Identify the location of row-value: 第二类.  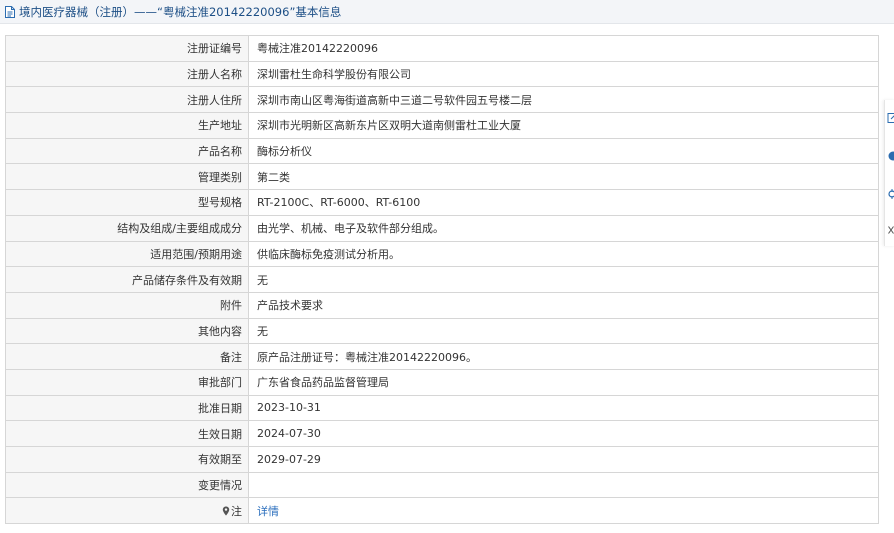
(563, 177).